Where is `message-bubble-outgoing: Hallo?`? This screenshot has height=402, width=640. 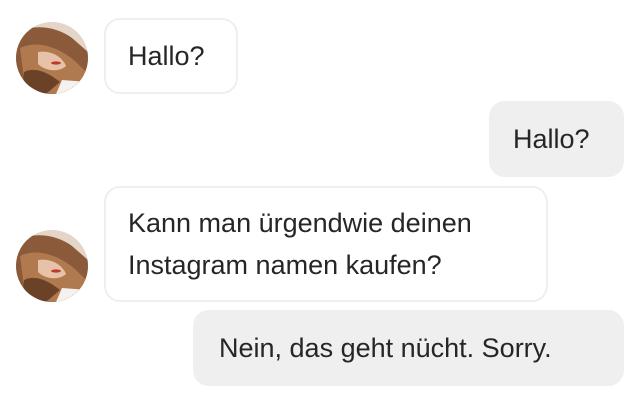 message-bubble-outgoing: Hallo? is located at coordinates (556, 139).